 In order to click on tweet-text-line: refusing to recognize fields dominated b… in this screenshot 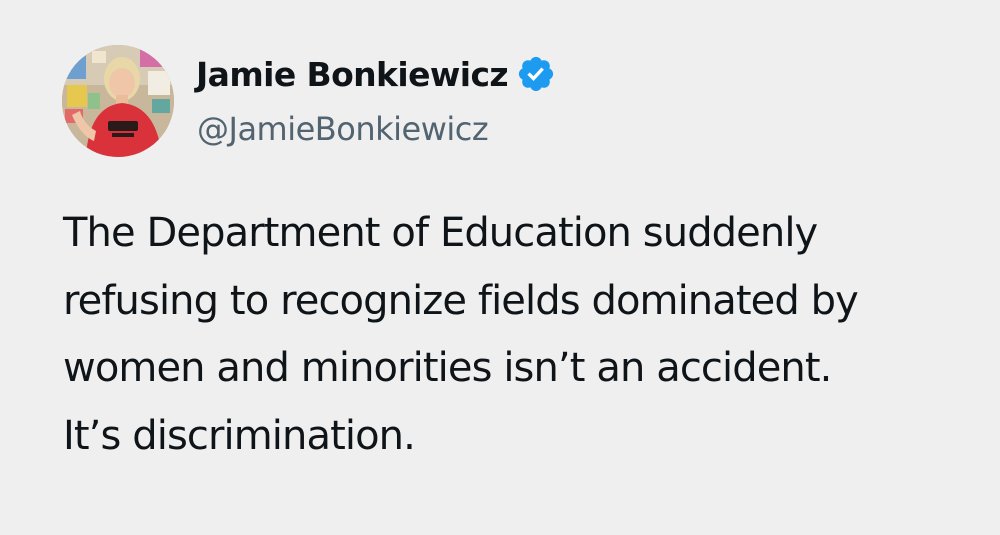, I will do `click(461, 300)`.